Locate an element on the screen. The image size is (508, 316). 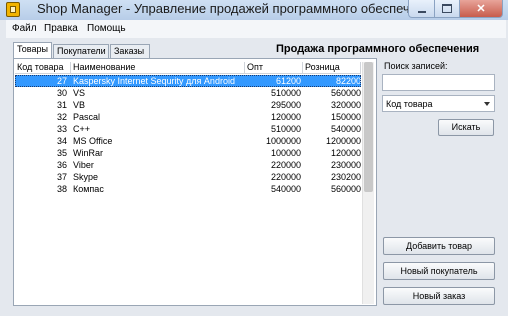
cell-wholesale: 100000 is located at coordinates (285, 153).